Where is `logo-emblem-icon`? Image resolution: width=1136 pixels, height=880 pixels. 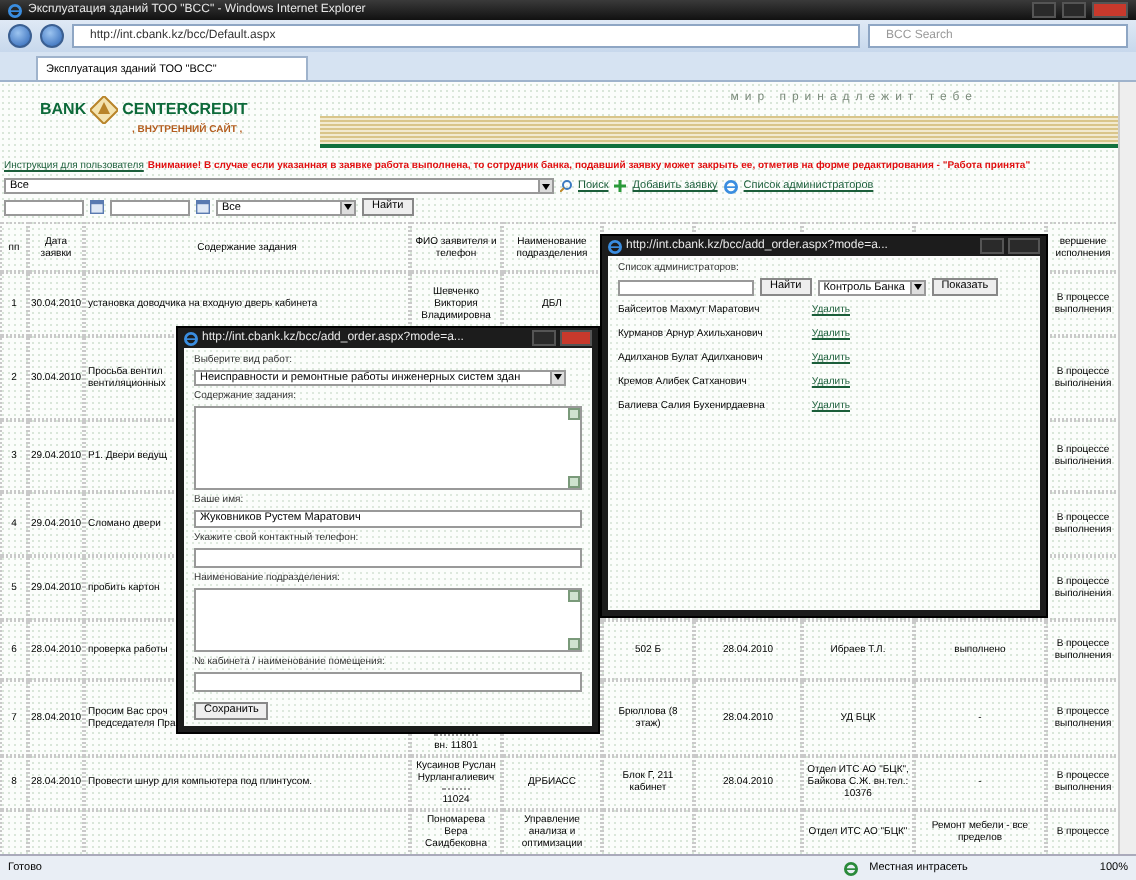 logo-emblem-icon is located at coordinates (104, 109).